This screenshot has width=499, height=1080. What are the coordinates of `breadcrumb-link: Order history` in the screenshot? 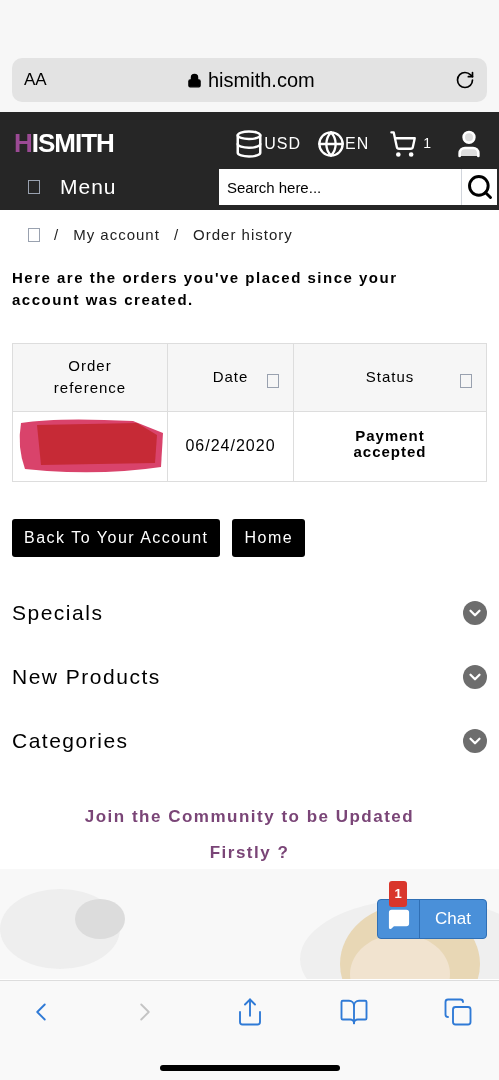 It's located at (243, 235).